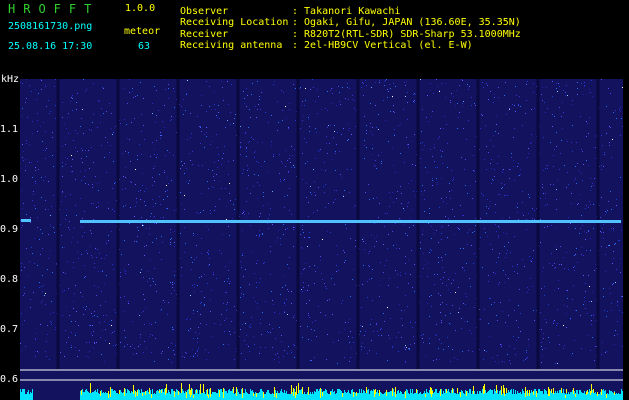 The height and width of the screenshot is (400, 629). What do you see at coordinates (406, 34) in the screenshot?
I see `info-value-receiver: : R820T2(RTL-SDR) SDR-Sharp 53.1000MHz` at bounding box center [406, 34].